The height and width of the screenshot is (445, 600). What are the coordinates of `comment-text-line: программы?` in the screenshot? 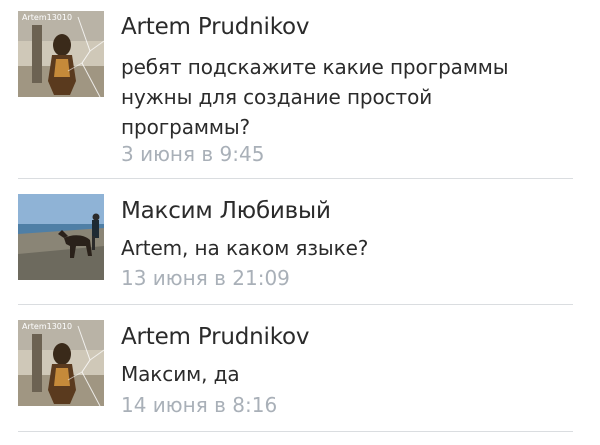 It's located at (186, 127).